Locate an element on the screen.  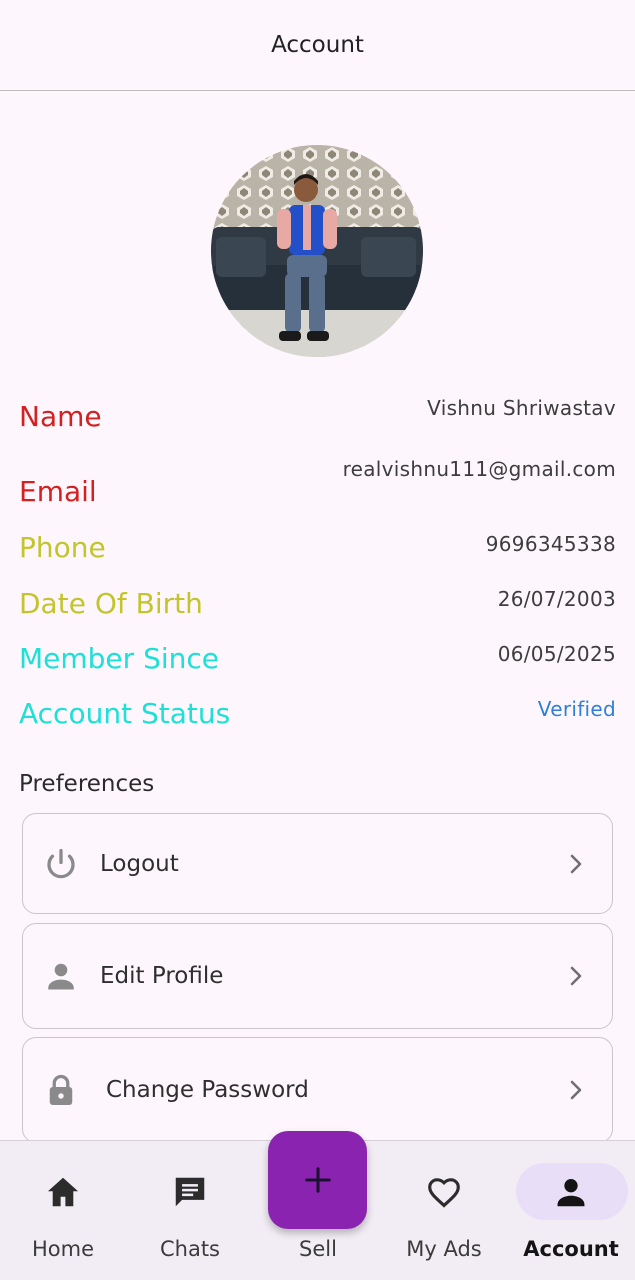
nav-item-home: Home is located at coordinates (63, 1210).